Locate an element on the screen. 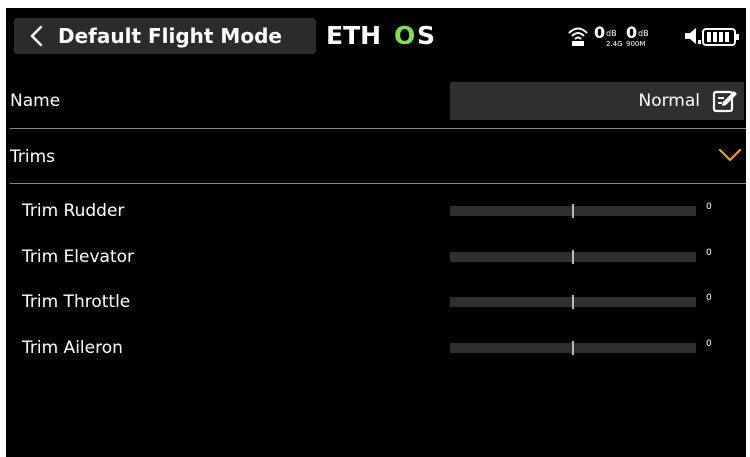 This screenshot has width=750, height=457. trim-label: Trim Aileron is located at coordinates (72, 348).